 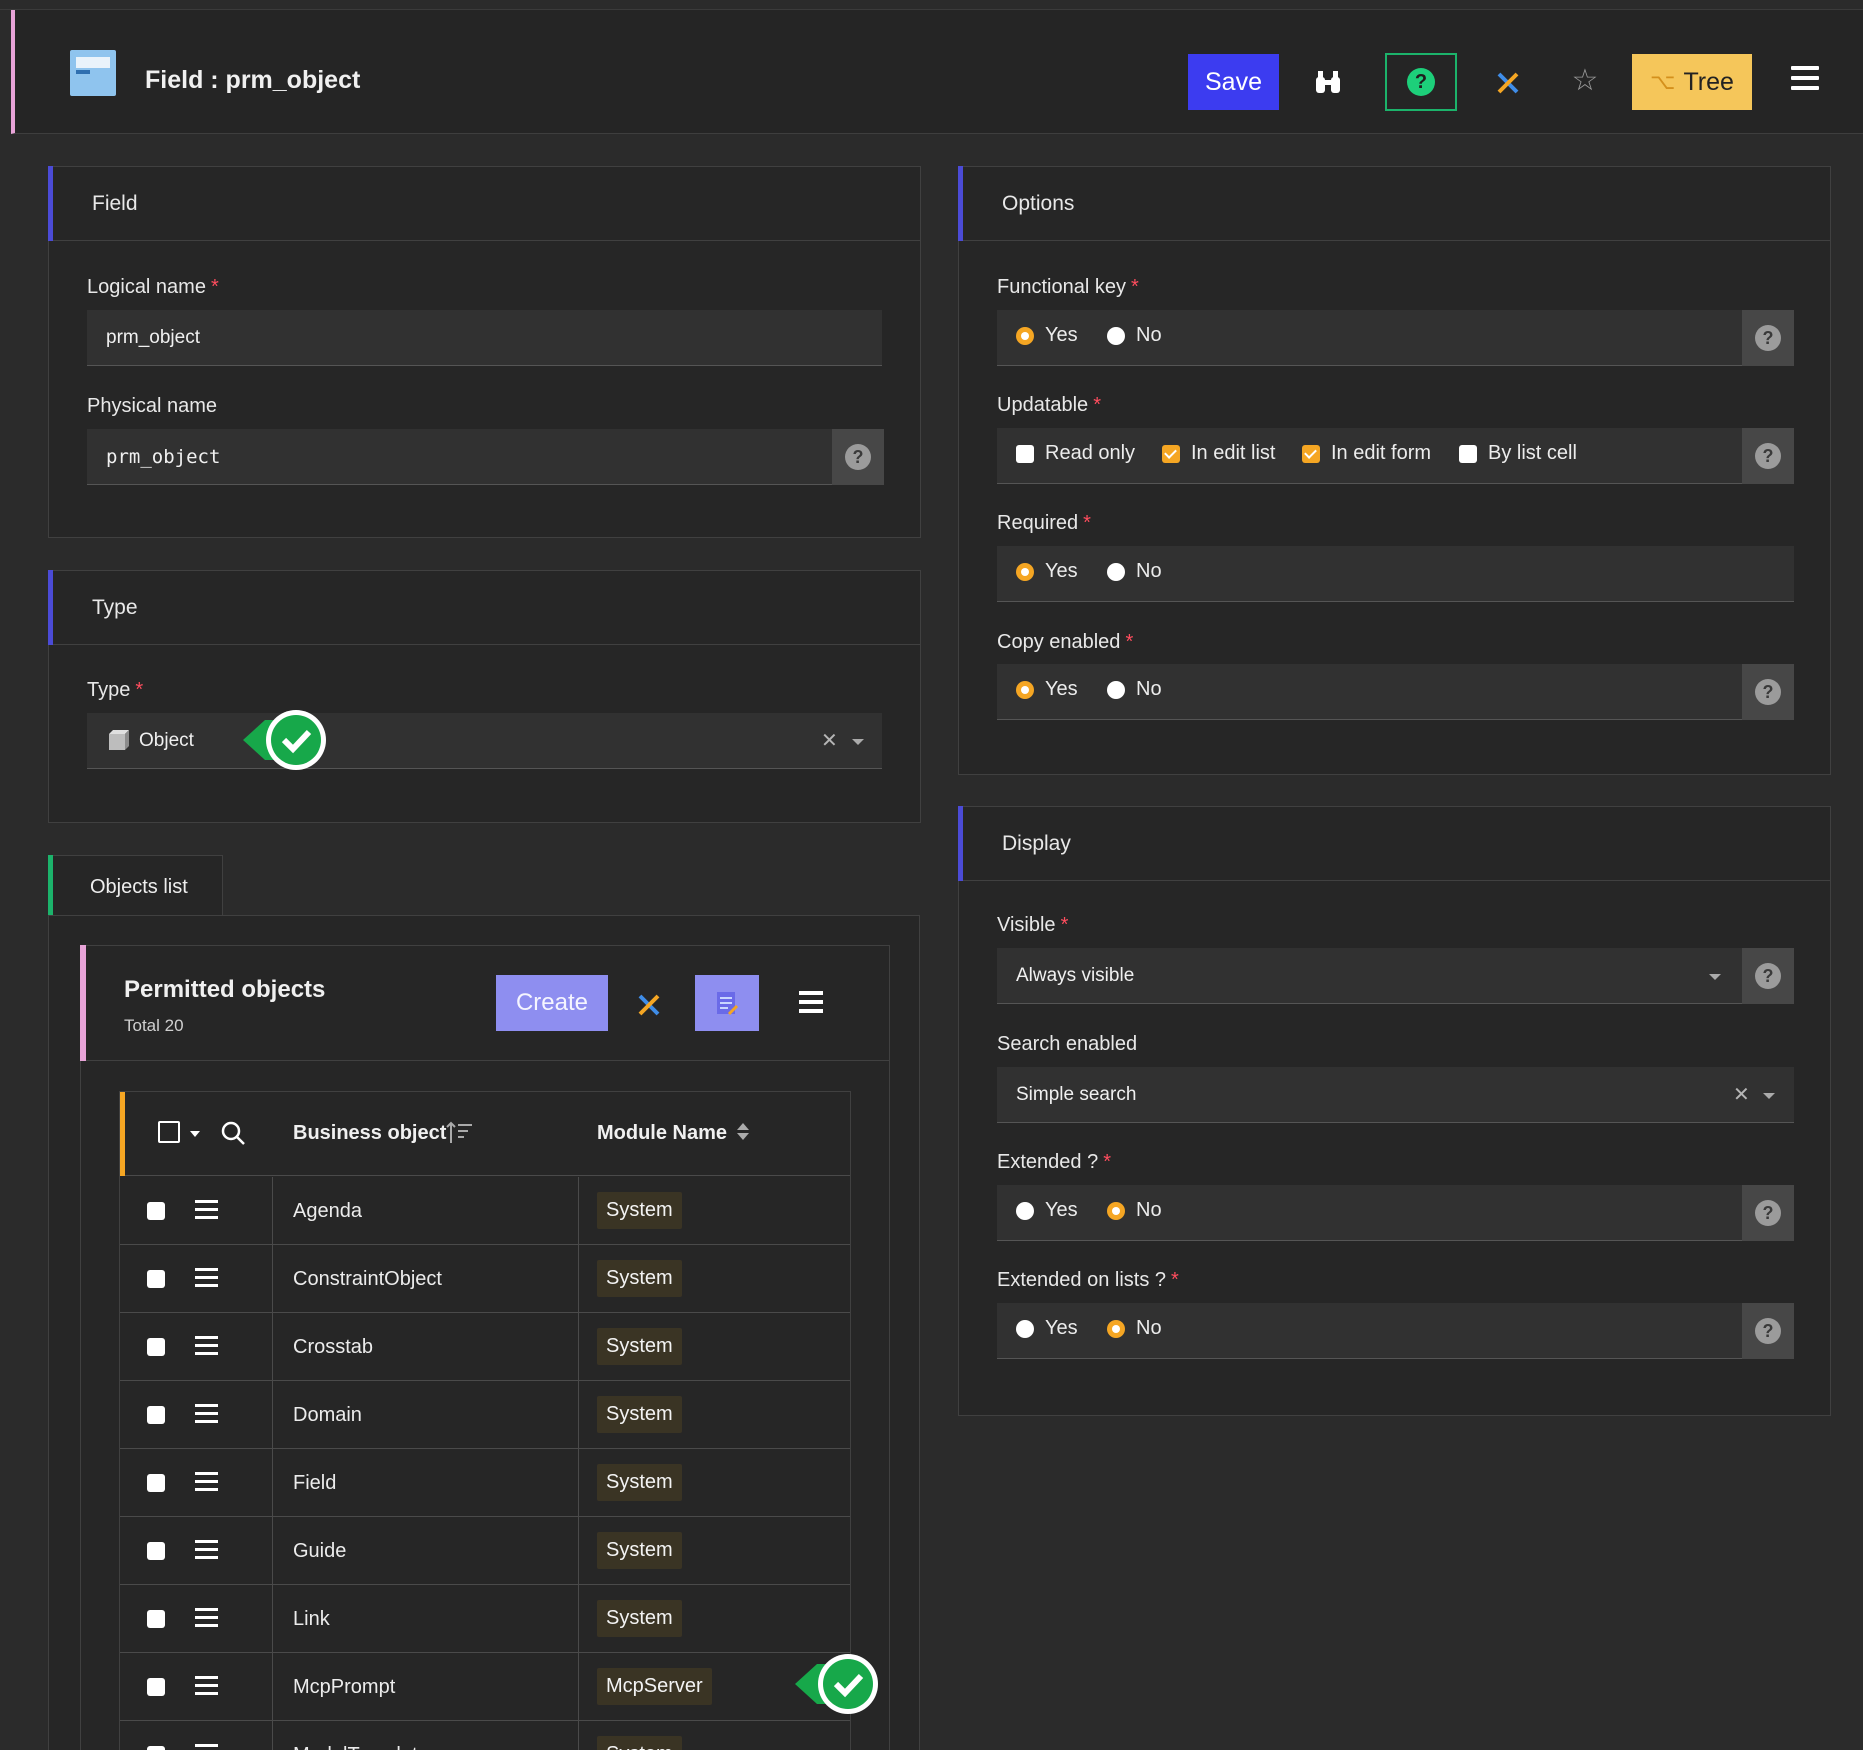 What do you see at coordinates (327, 1415) in the screenshot?
I see `business-object-cell: Domain` at bounding box center [327, 1415].